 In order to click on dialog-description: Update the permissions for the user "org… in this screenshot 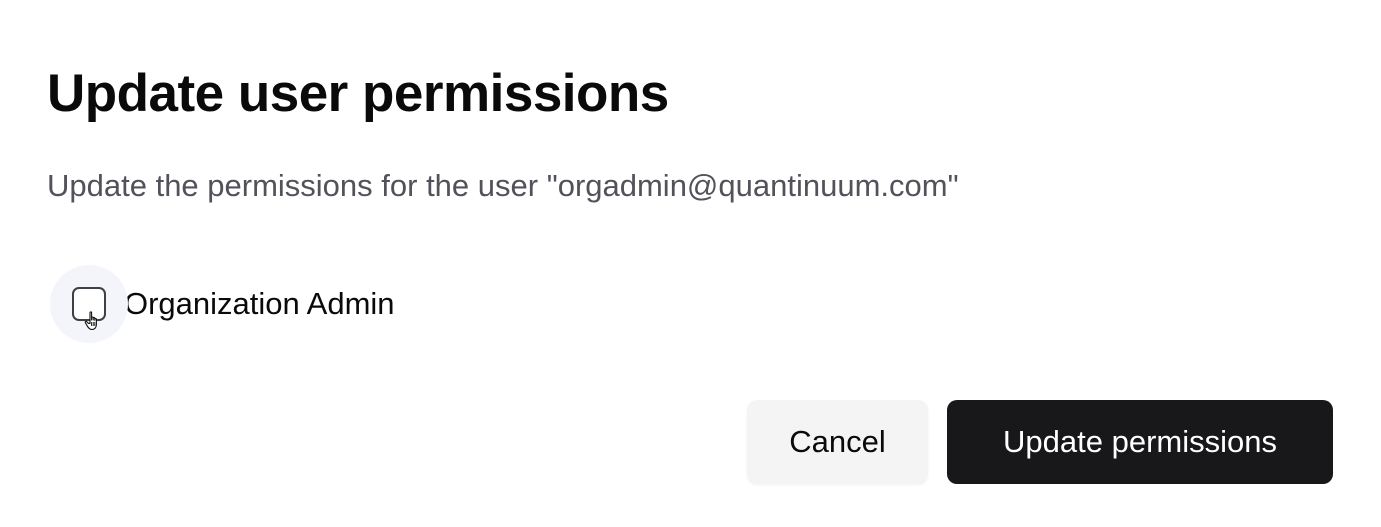, I will do `click(503, 185)`.